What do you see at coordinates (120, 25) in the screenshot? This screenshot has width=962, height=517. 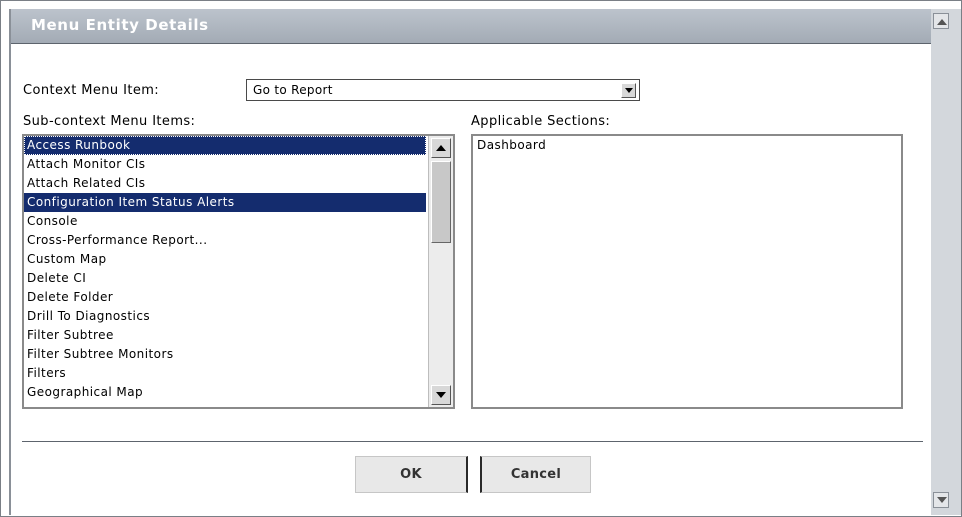 I see `dialog-title: Menu Entity Details` at bounding box center [120, 25].